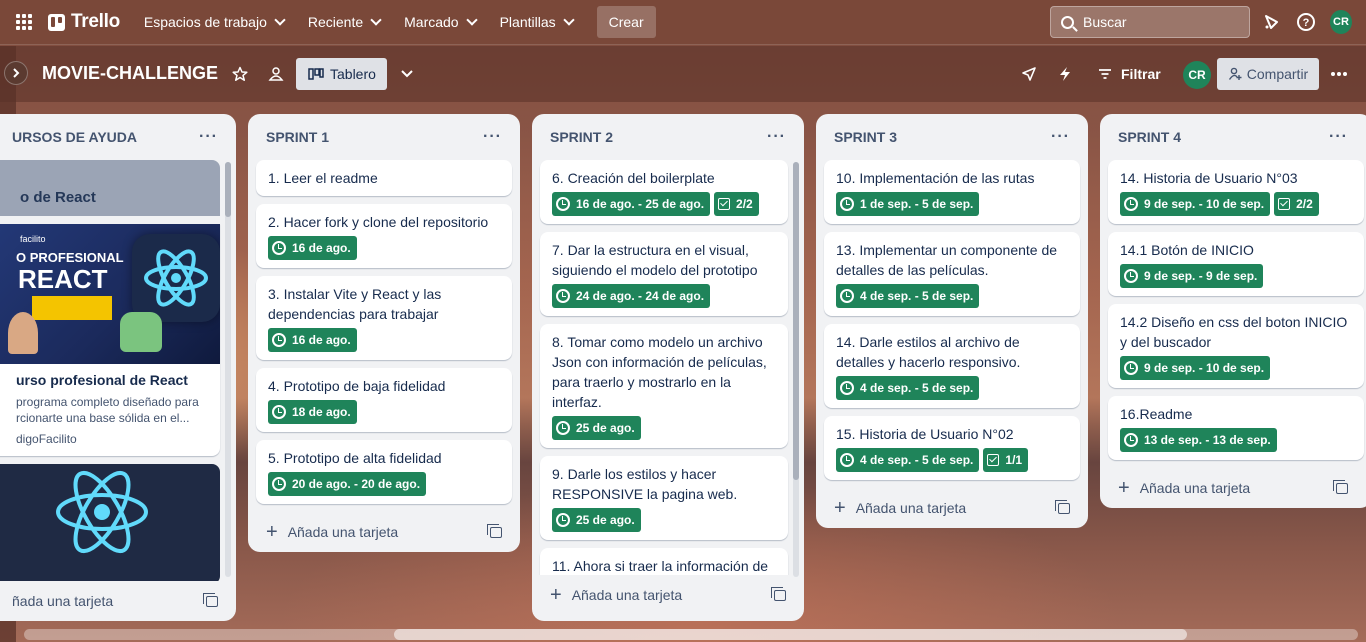 This screenshot has height=642, width=1366. I want to click on user-avatar: CR, so click(1341, 22).